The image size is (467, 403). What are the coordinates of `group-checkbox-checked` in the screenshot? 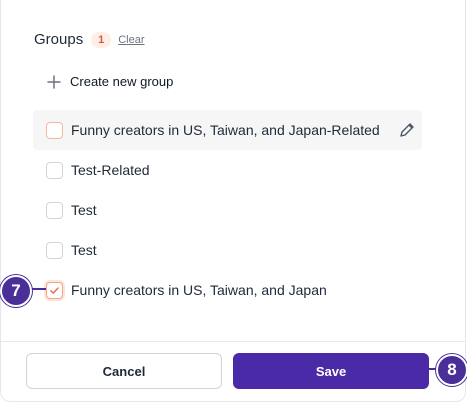 It's located at (54, 290).